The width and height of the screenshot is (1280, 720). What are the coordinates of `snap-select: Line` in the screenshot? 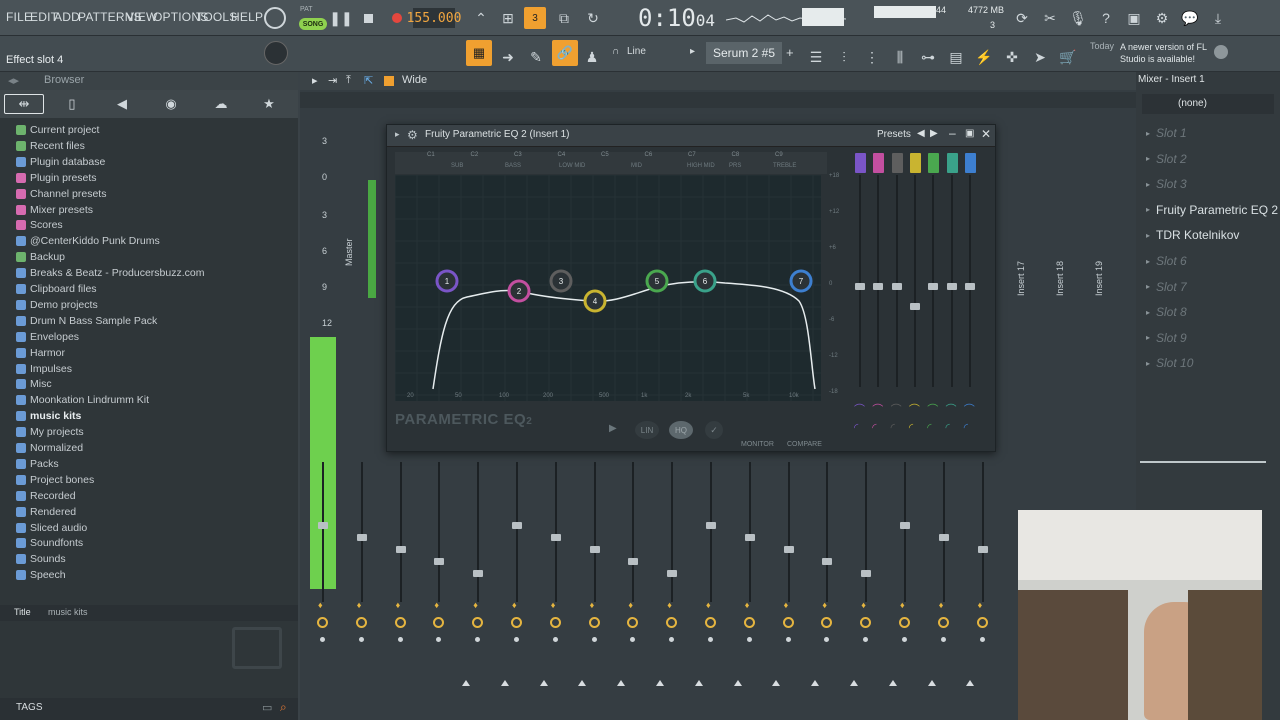 It's located at (636, 51).